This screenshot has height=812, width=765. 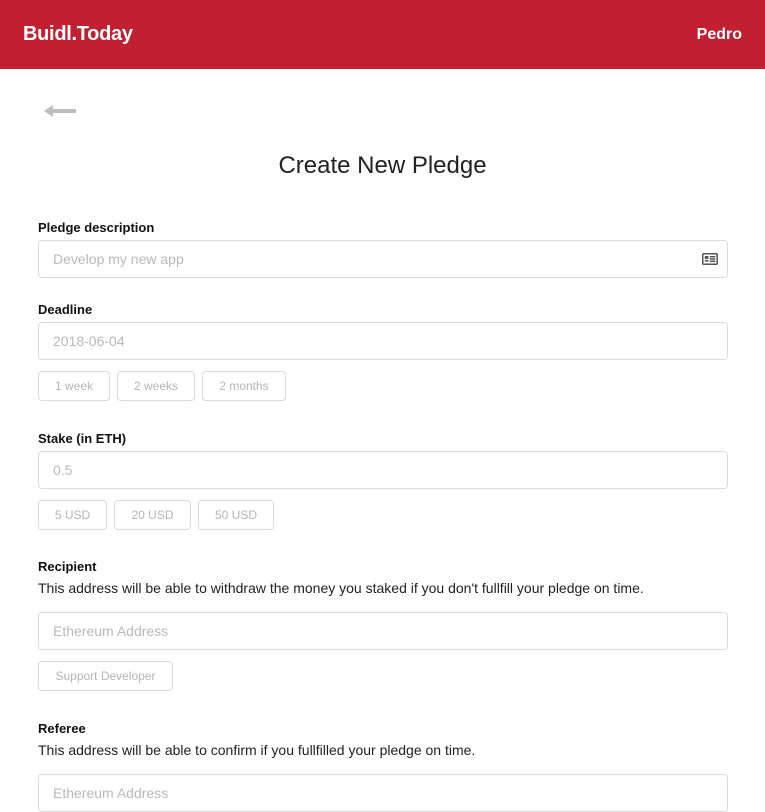 I want to click on stake-field-wrapper, so click(x=383, y=470).